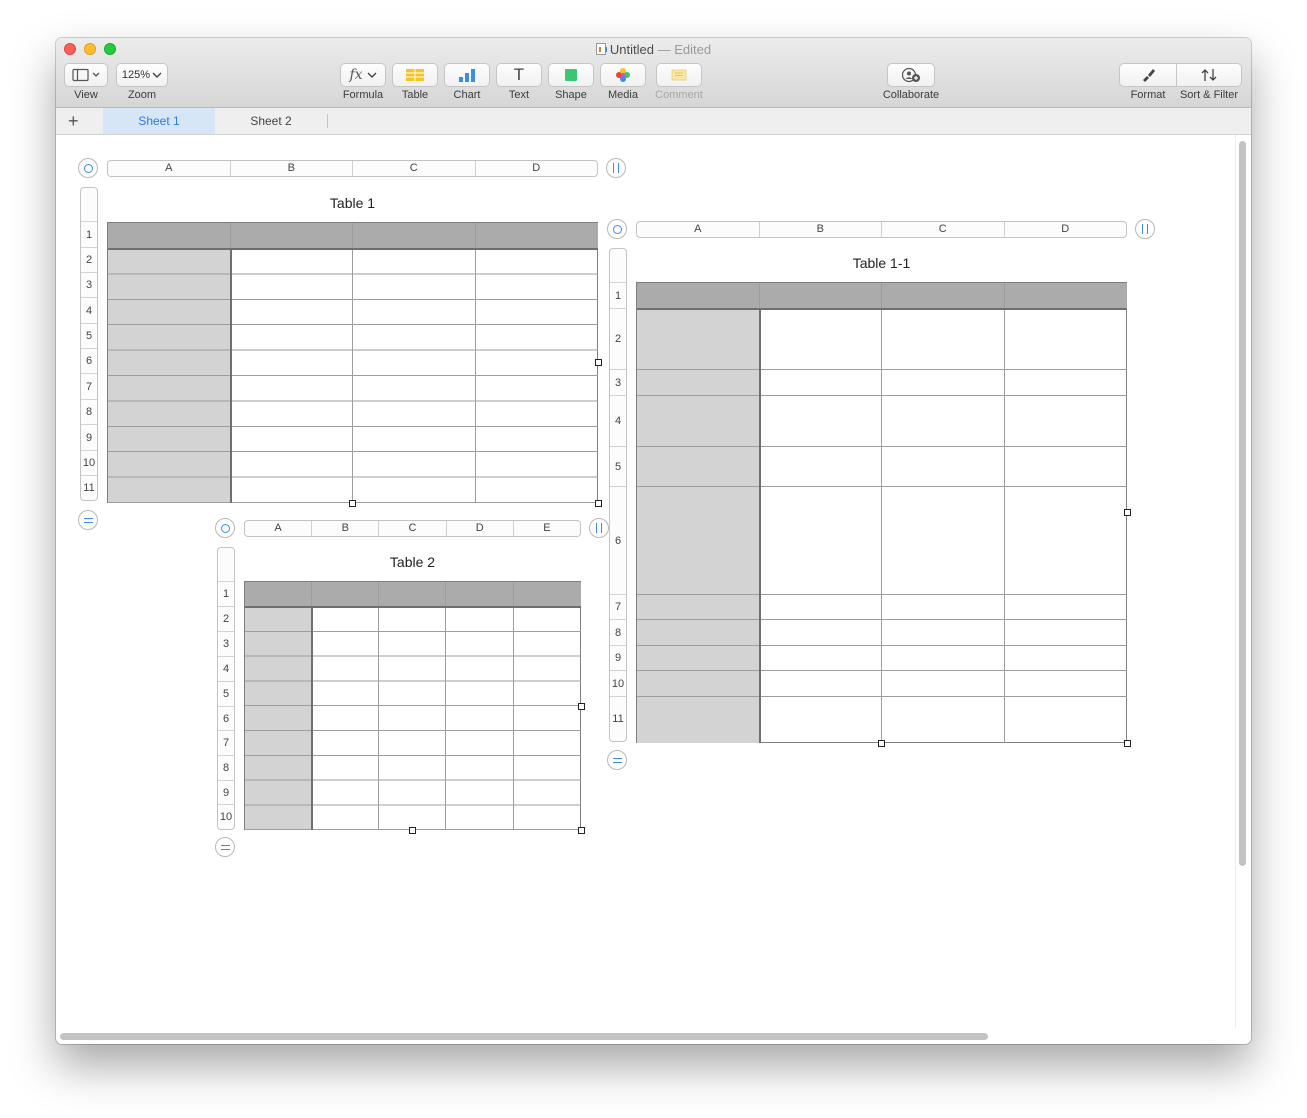 Image resolution: width=1307 pixels, height=1118 pixels. I want to click on table11-title: Table 1-1, so click(881, 263).